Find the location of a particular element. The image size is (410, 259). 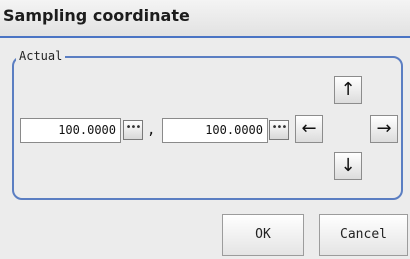

x-ellipsis-button: ••• is located at coordinates (133, 130).